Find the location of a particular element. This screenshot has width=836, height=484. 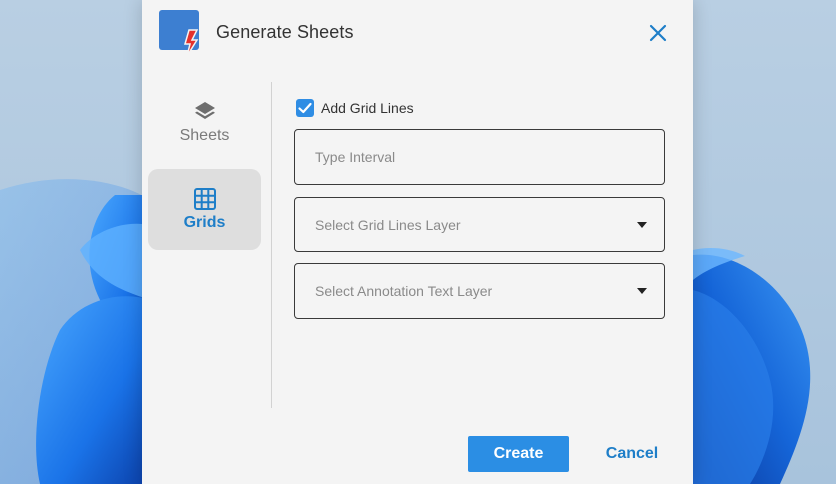

checkmark-icon is located at coordinates (305, 108).